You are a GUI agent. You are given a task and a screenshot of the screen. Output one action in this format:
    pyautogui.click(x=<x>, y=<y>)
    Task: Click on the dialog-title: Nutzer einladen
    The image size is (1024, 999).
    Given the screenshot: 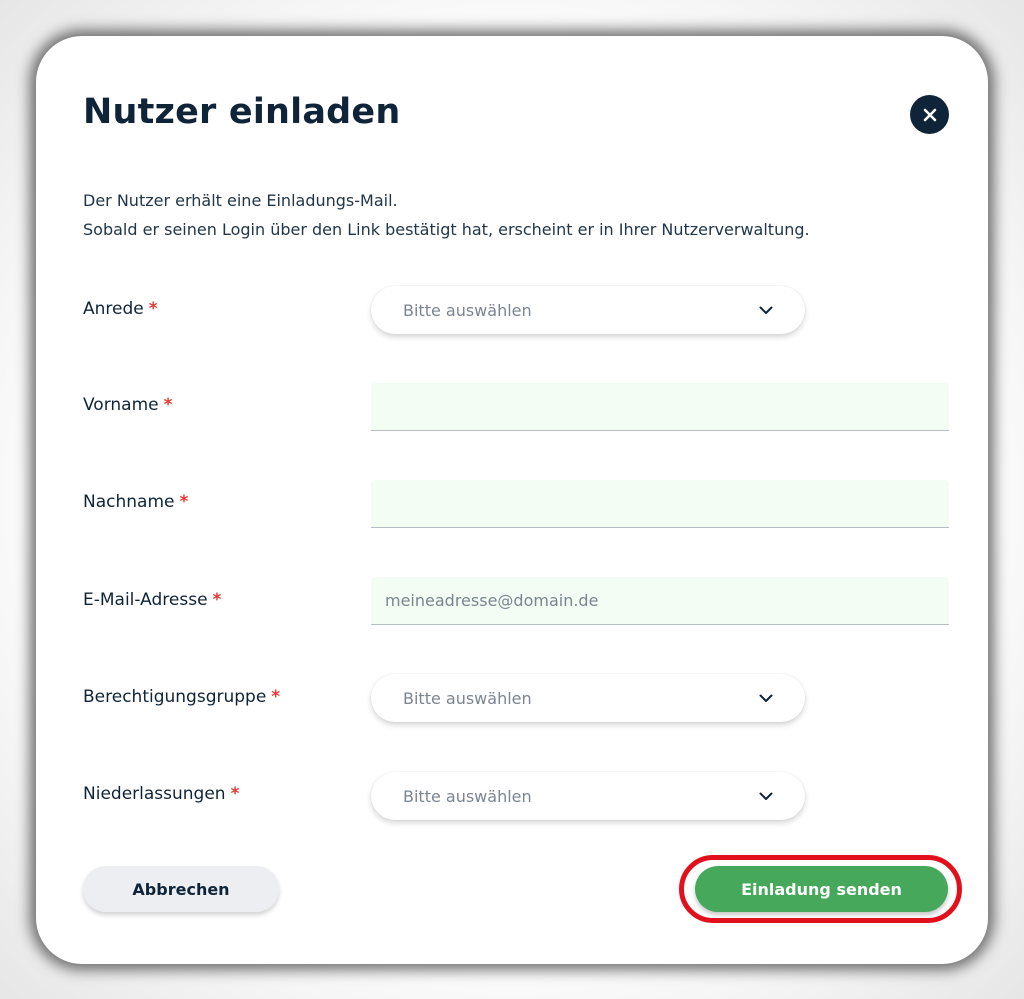 What is the action you would take?
    pyautogui.click(x=242, y=112)
    